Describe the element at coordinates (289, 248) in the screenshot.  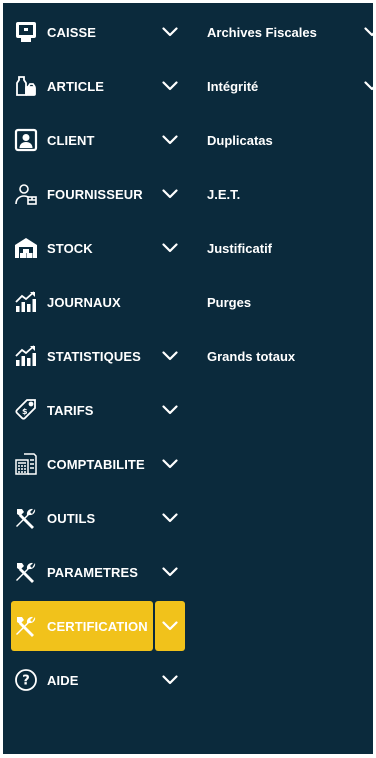
I see `submenu-item-justificatif: Justificatif` at that location.